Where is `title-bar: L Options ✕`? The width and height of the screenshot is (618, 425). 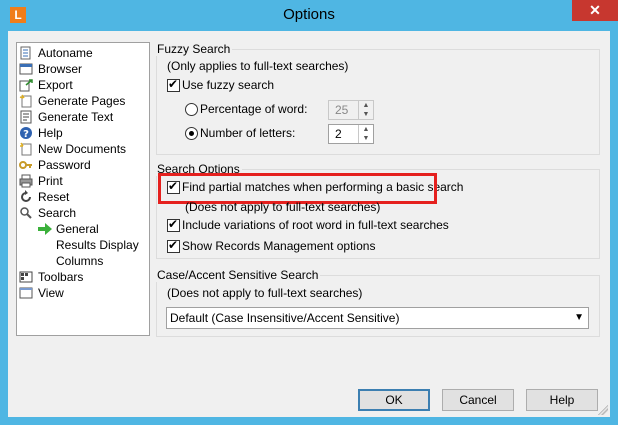 title-bar: L Options ✕ is located at coordinates (309, 15).